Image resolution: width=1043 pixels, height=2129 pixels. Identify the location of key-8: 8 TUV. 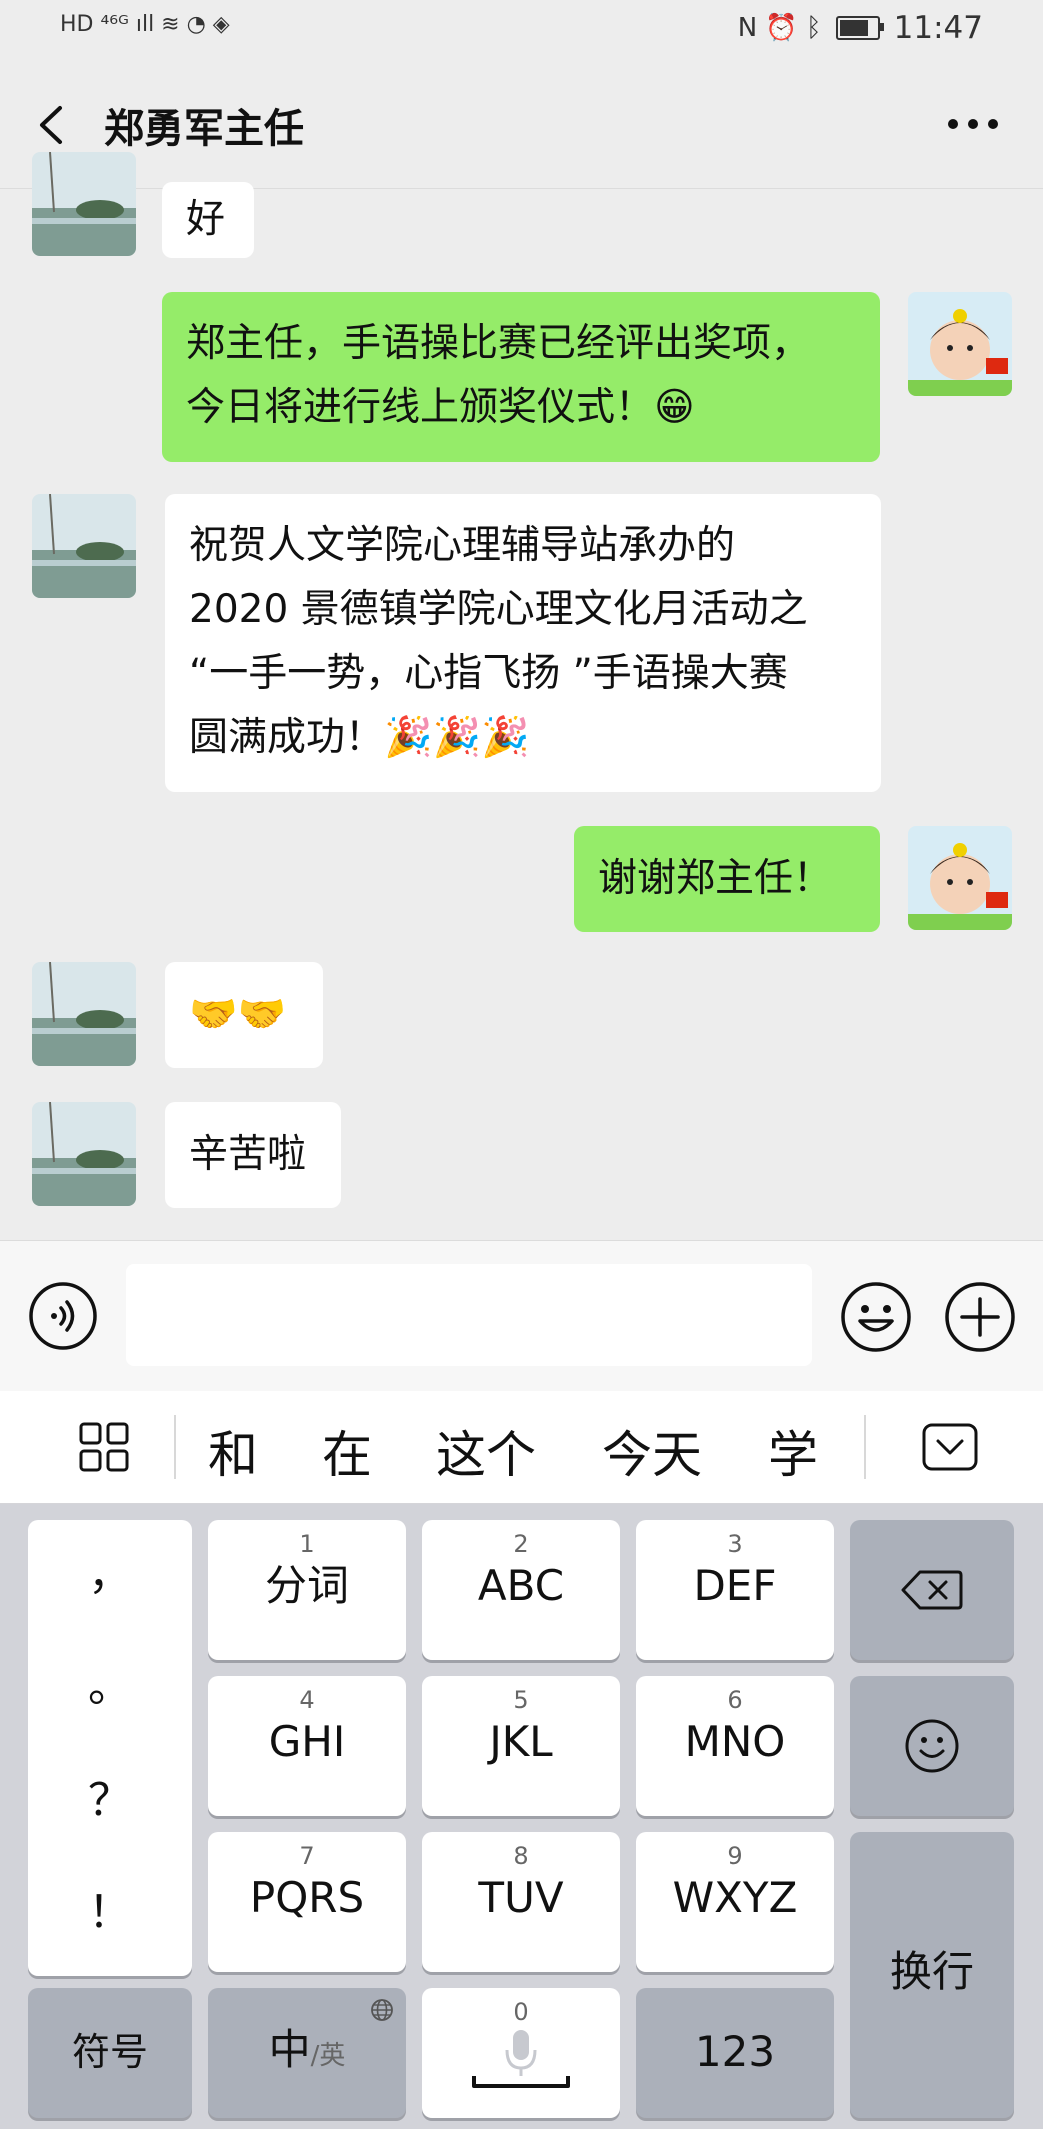
(521, 1902).